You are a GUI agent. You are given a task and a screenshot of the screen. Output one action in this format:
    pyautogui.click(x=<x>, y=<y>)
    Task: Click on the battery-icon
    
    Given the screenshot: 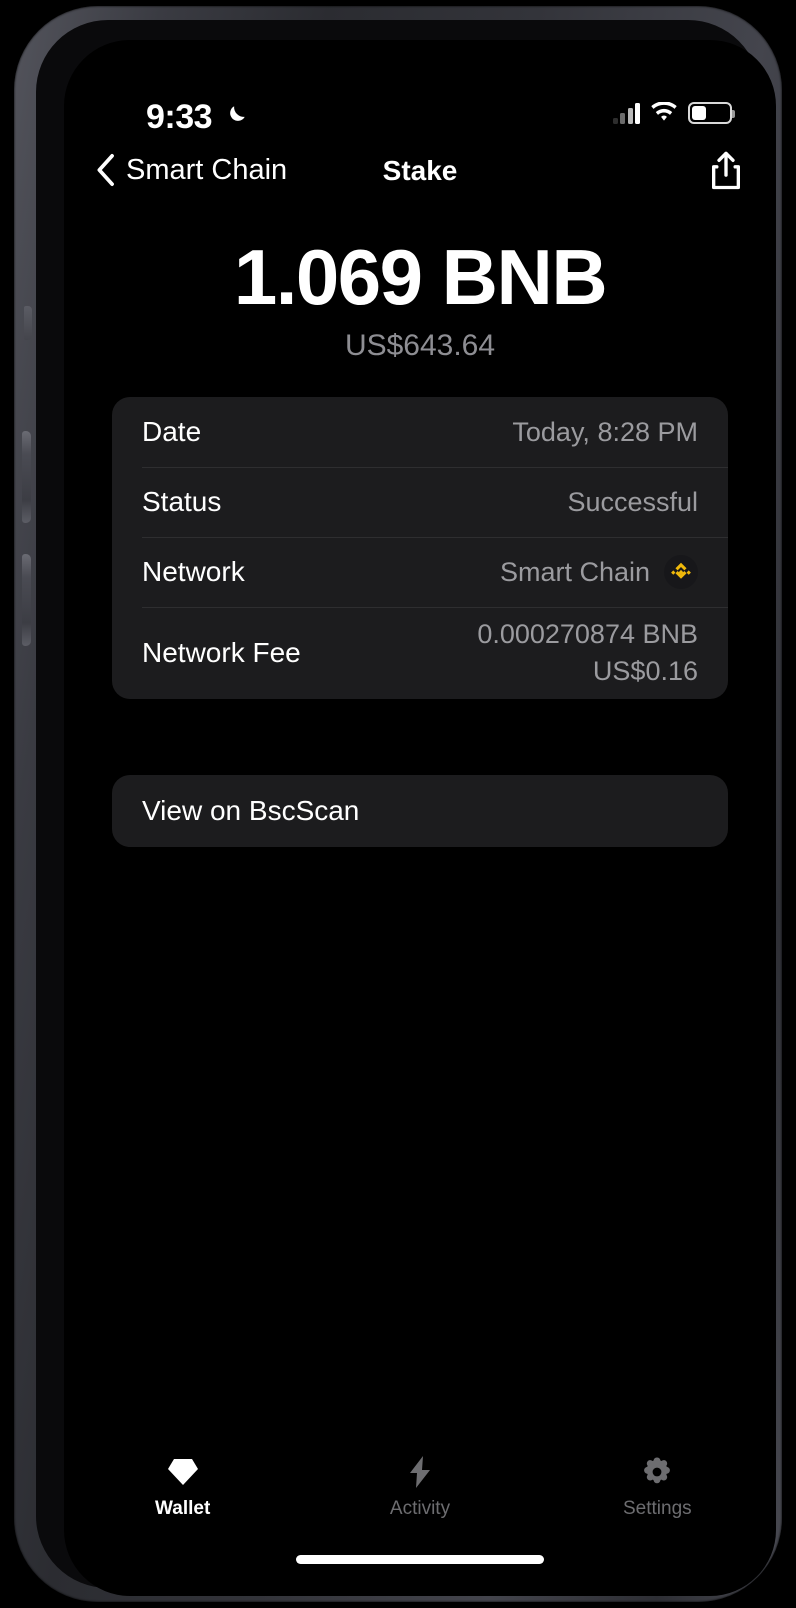 What is the action you would take?
    pyautogui.click(x=711, y=113)
    